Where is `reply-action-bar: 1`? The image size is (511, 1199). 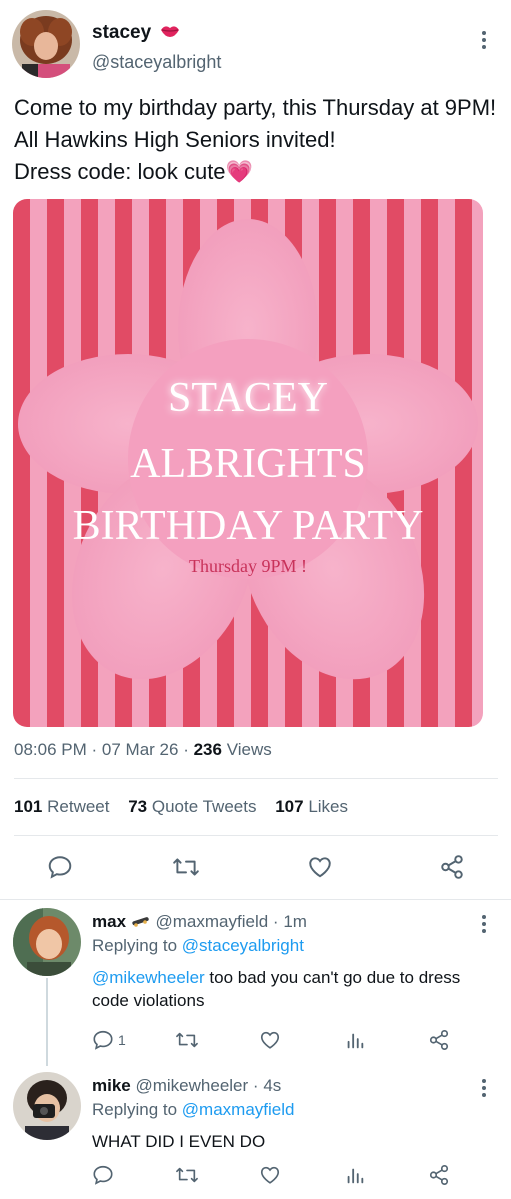
reply-action-bar: 1 is located at coordinates (255, 1047).